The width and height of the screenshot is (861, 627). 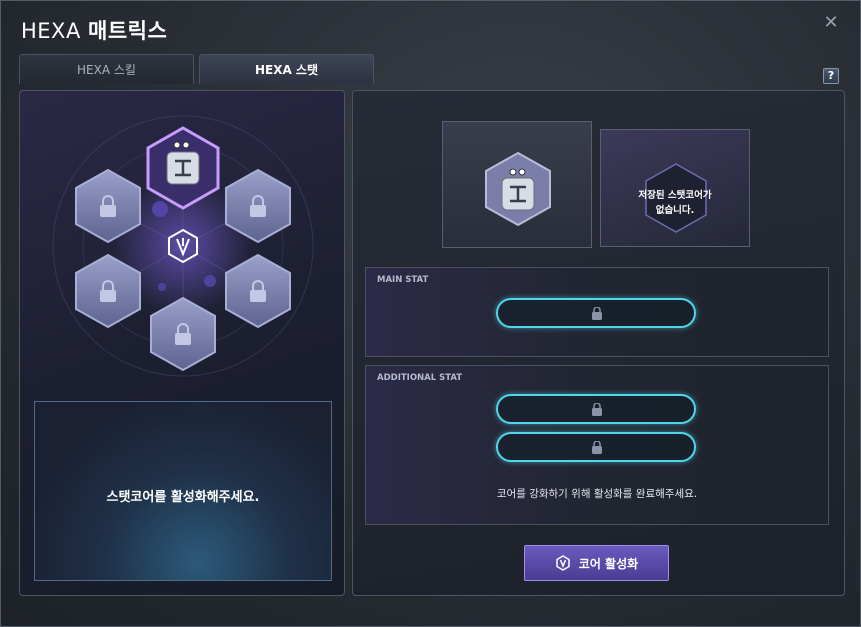 I want to click on additional-stat-label: ADDITIONAL STAT, so click(x=420, y=378).